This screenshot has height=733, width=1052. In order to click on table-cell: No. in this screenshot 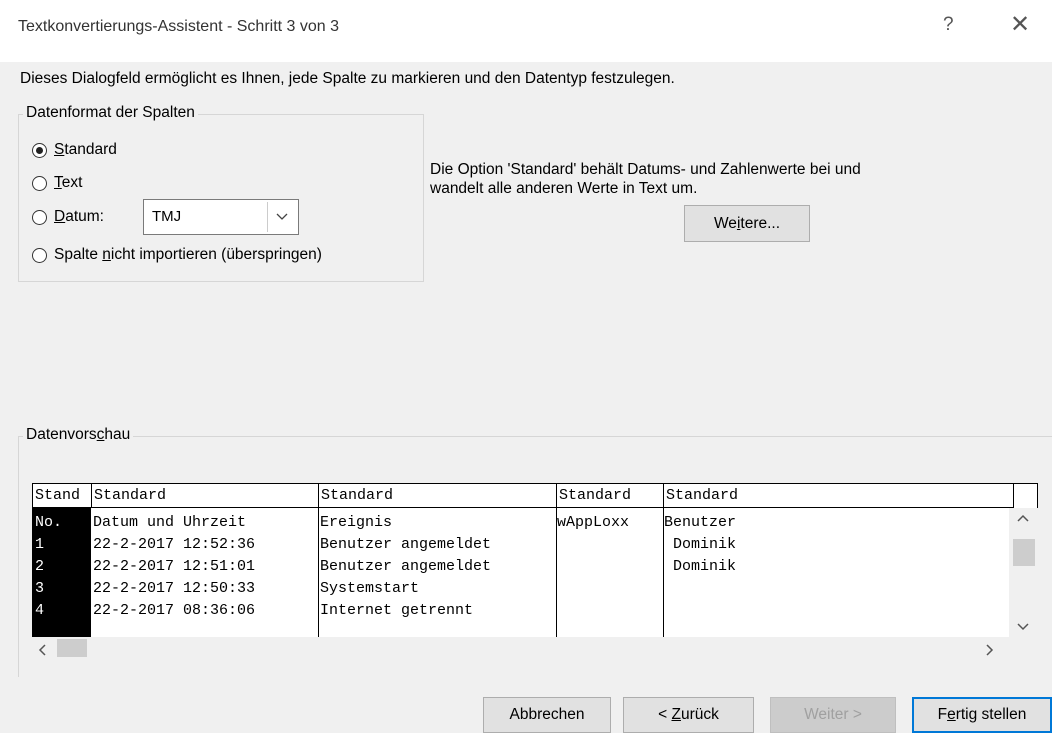, I will do `click(49, 522)`.